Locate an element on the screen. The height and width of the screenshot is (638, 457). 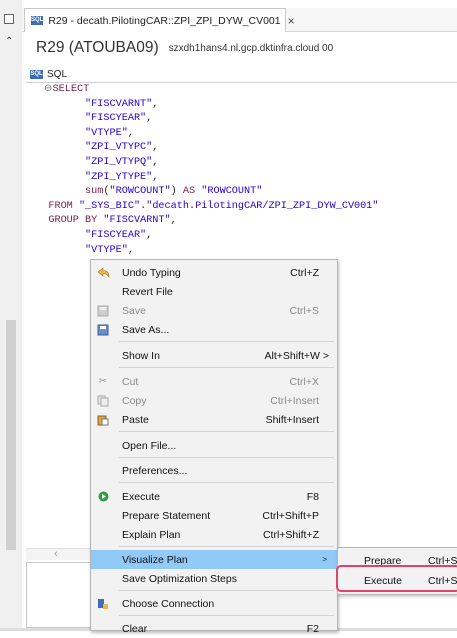
code-line: "ZPI_VTYPC", is located at coordinates (204, 148).